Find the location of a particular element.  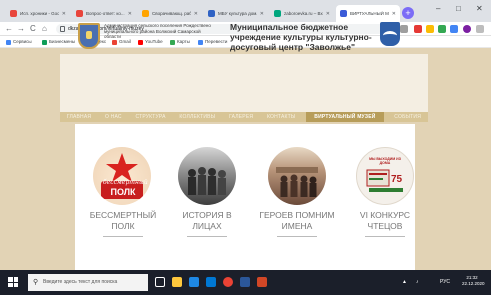

edge-icon is located at coordinates (194, 282).